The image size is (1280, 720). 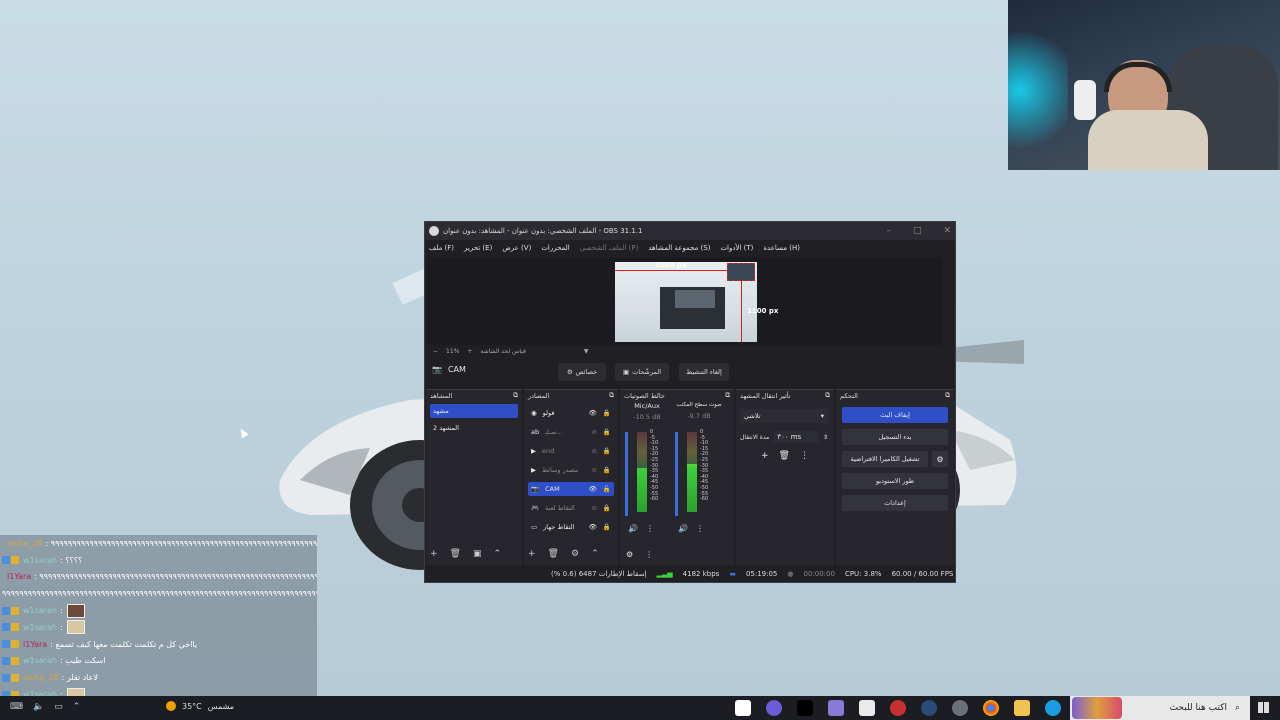 I want to click on gear-icon: ⚙, so click(x=940, y=459).